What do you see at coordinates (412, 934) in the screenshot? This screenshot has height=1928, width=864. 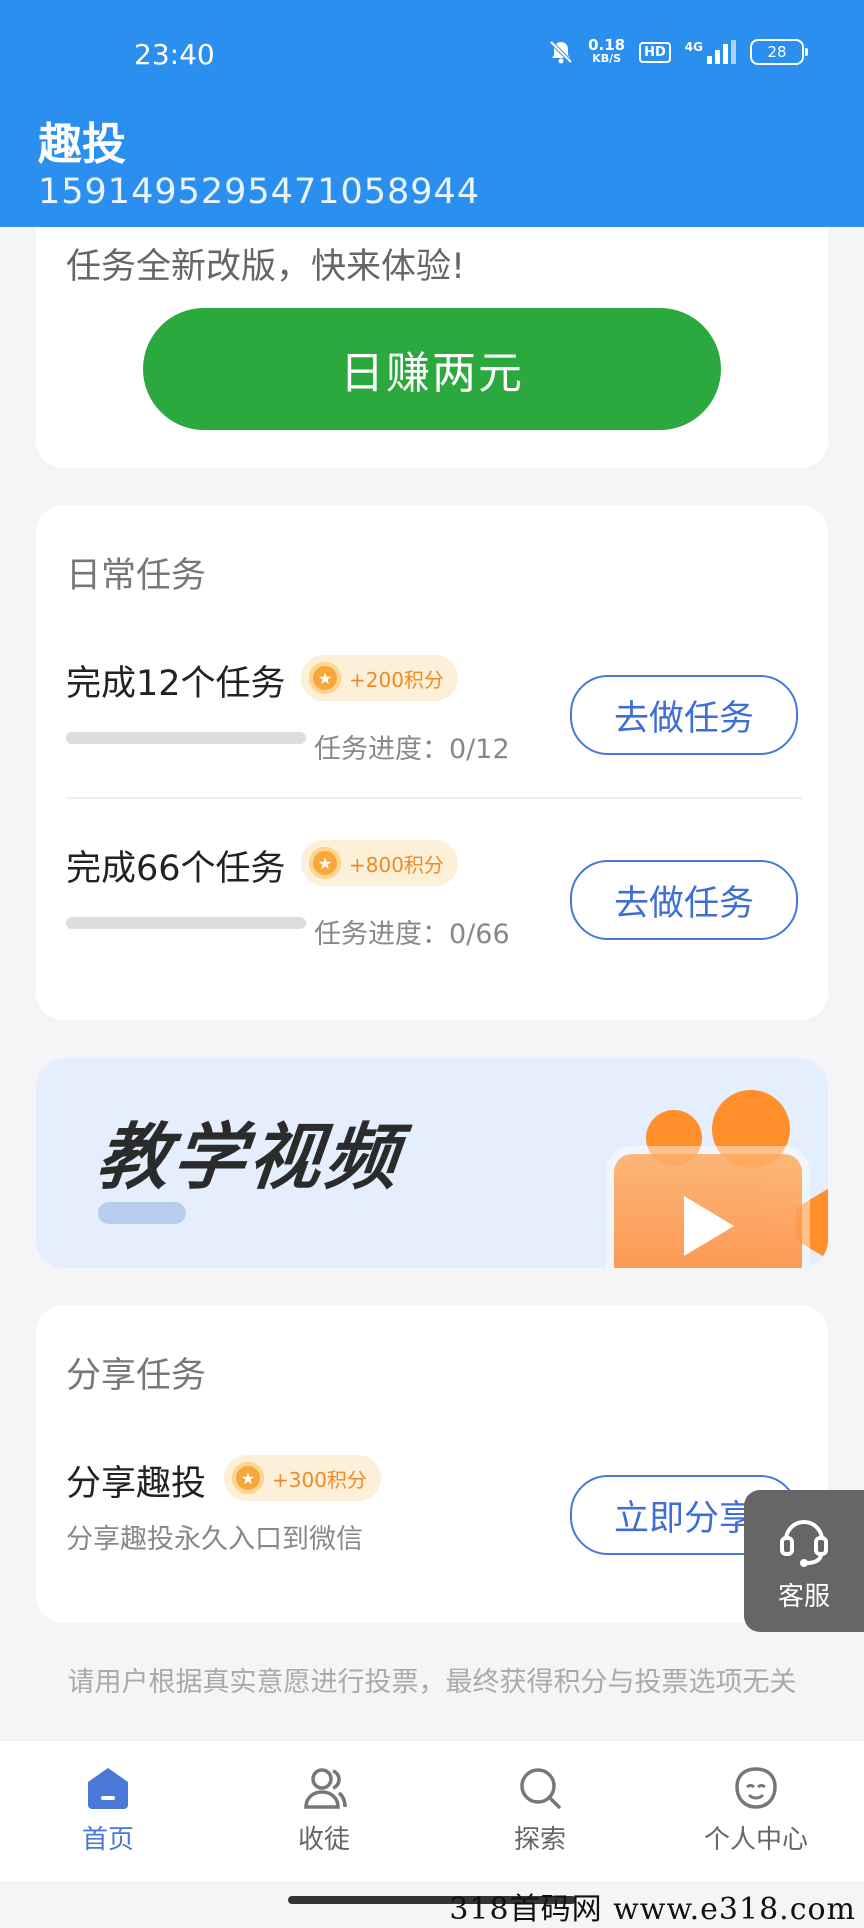 I see `progress-label: 任务进度：0/66` at bounding box center [412, 934].